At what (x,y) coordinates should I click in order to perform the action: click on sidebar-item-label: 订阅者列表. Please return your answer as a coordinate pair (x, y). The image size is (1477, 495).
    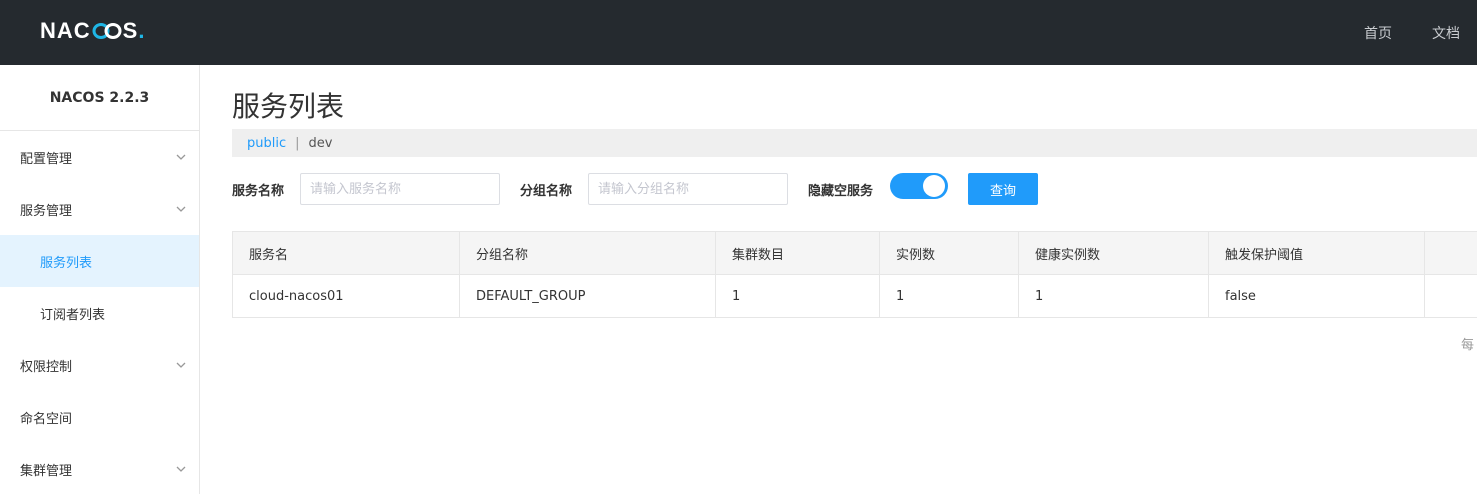
    Looking at the image, I should click on (72, 313).